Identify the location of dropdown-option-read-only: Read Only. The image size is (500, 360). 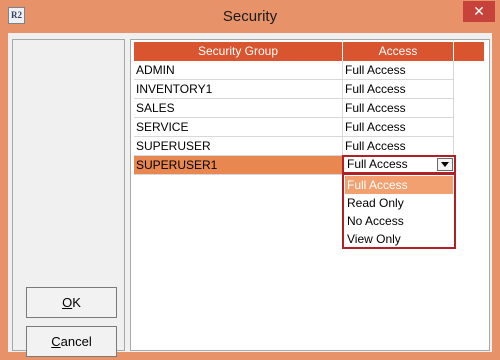
(399, 203).